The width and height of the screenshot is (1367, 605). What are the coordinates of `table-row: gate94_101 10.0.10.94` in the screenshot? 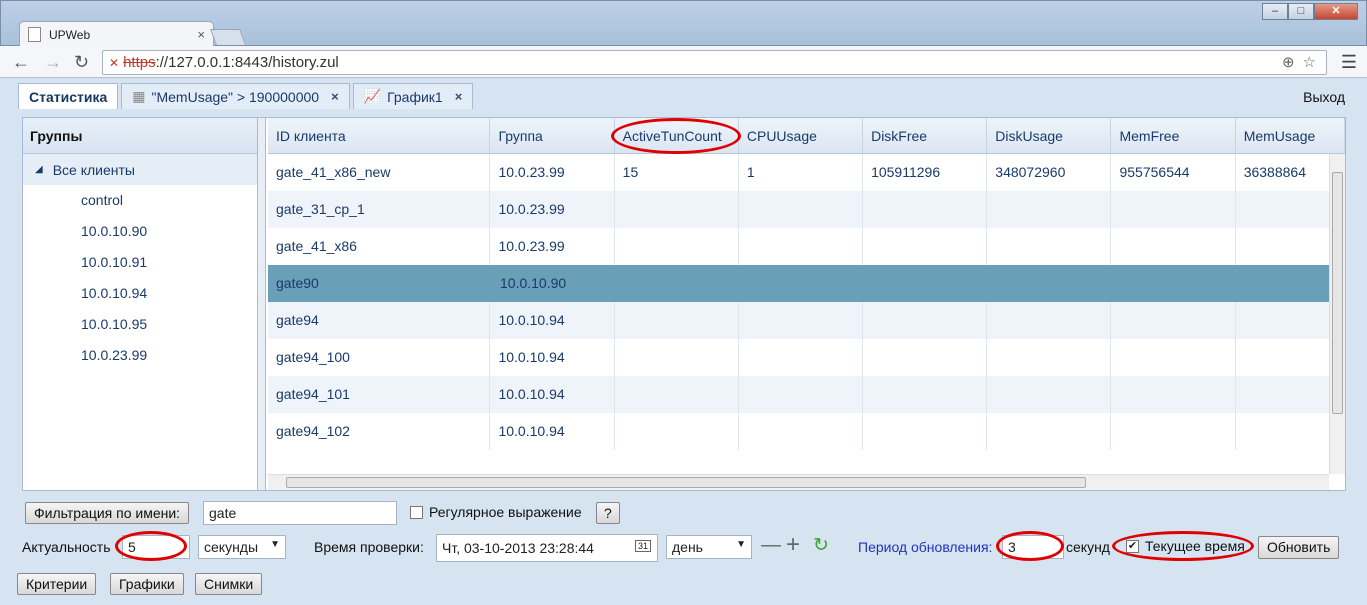 It's located at (806, 394).